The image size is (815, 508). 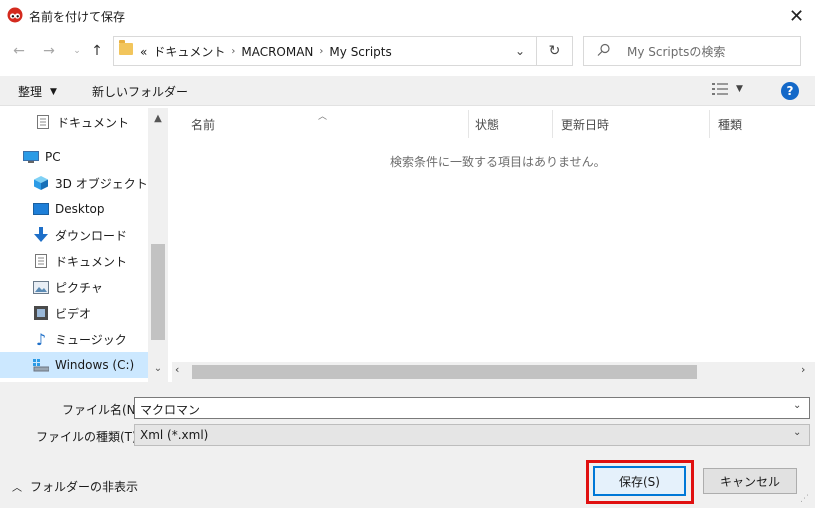 I want to click on forward-arrow-icon: →, so click(x=49, y=51).